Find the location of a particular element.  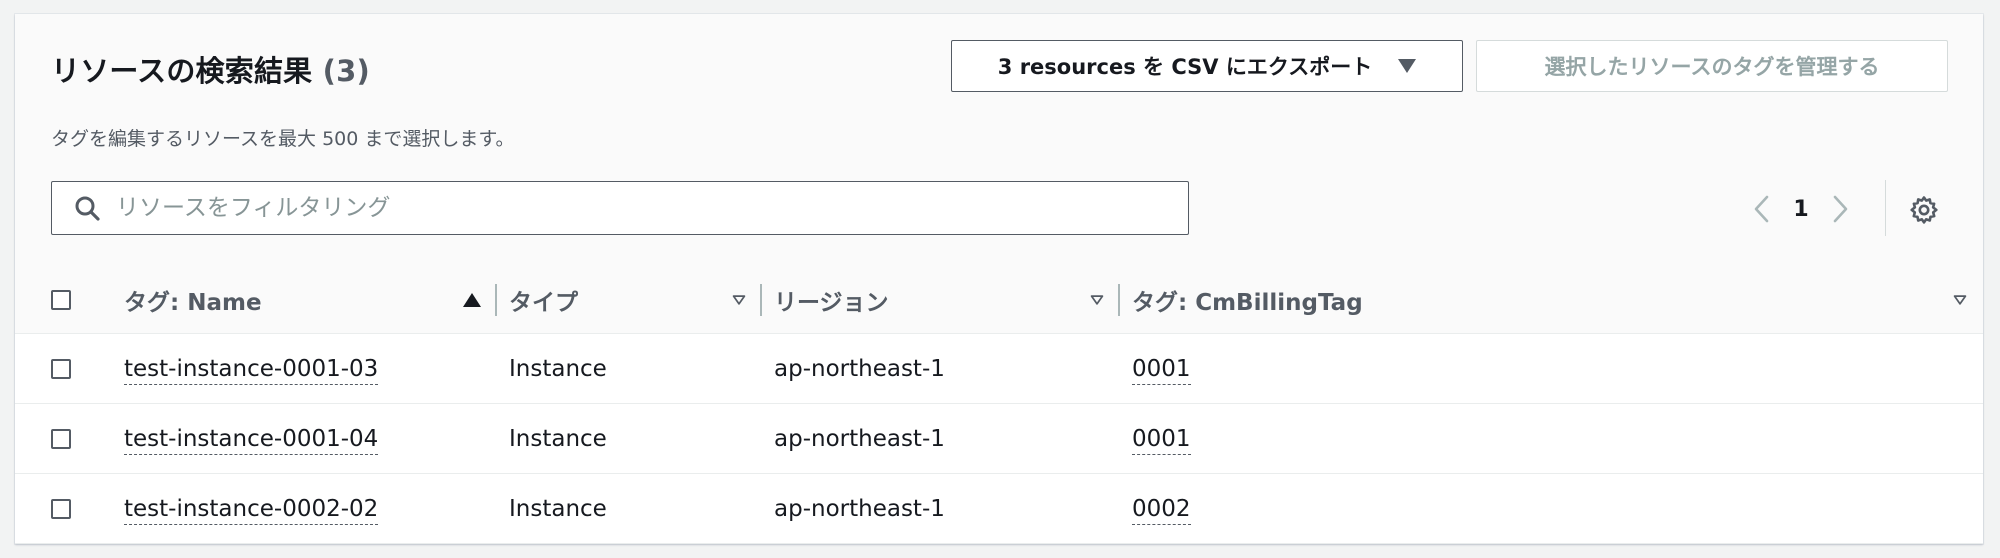

page-title: リソースの検索結果 (3) is located at coordinates (210, 69).